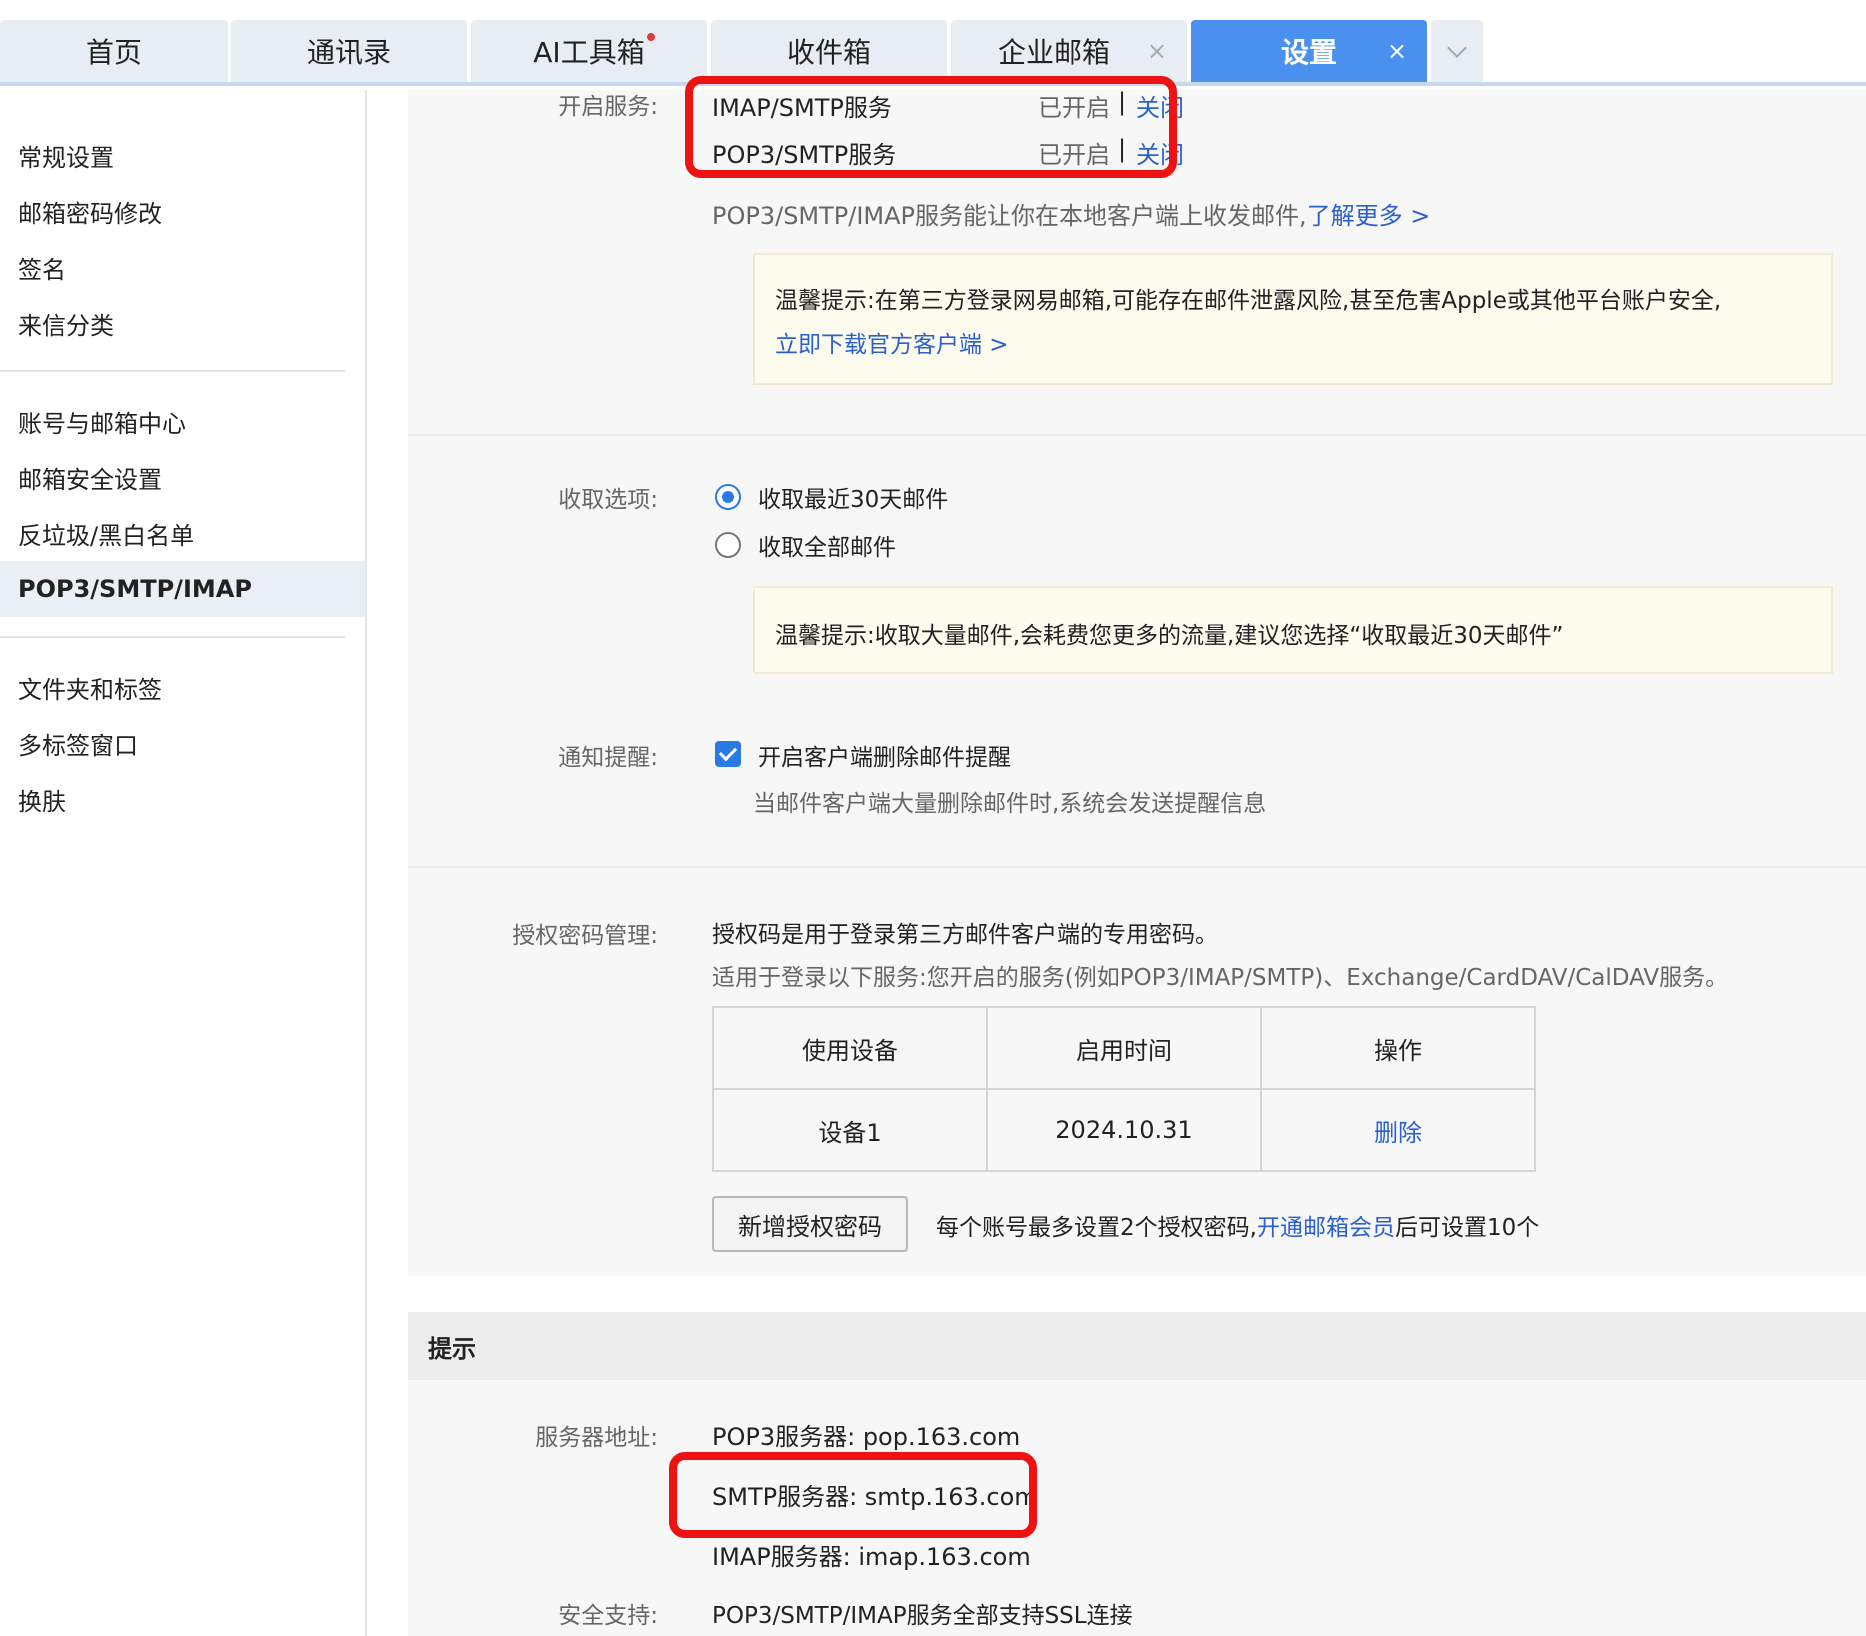  I want to click on delete-alert-desc: 当邮件客户端大量删除邮件时,系统会发送提醒信息, so click(1010, 804).